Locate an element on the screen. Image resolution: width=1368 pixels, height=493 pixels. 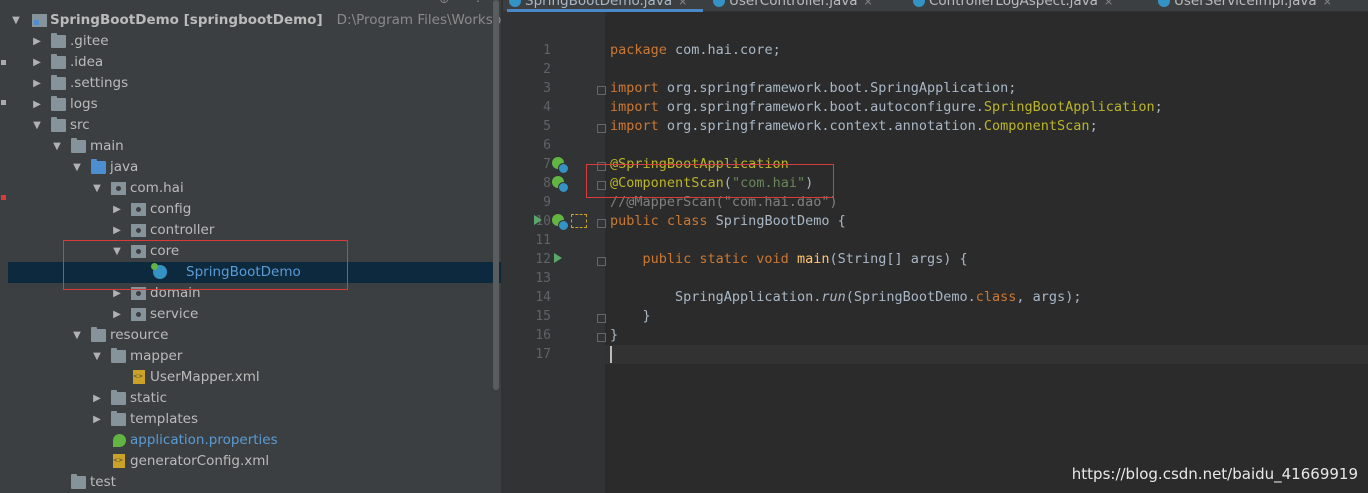
tree-row-usermapper-xml: UserMapper.xml is located at coordinates (254, 377).